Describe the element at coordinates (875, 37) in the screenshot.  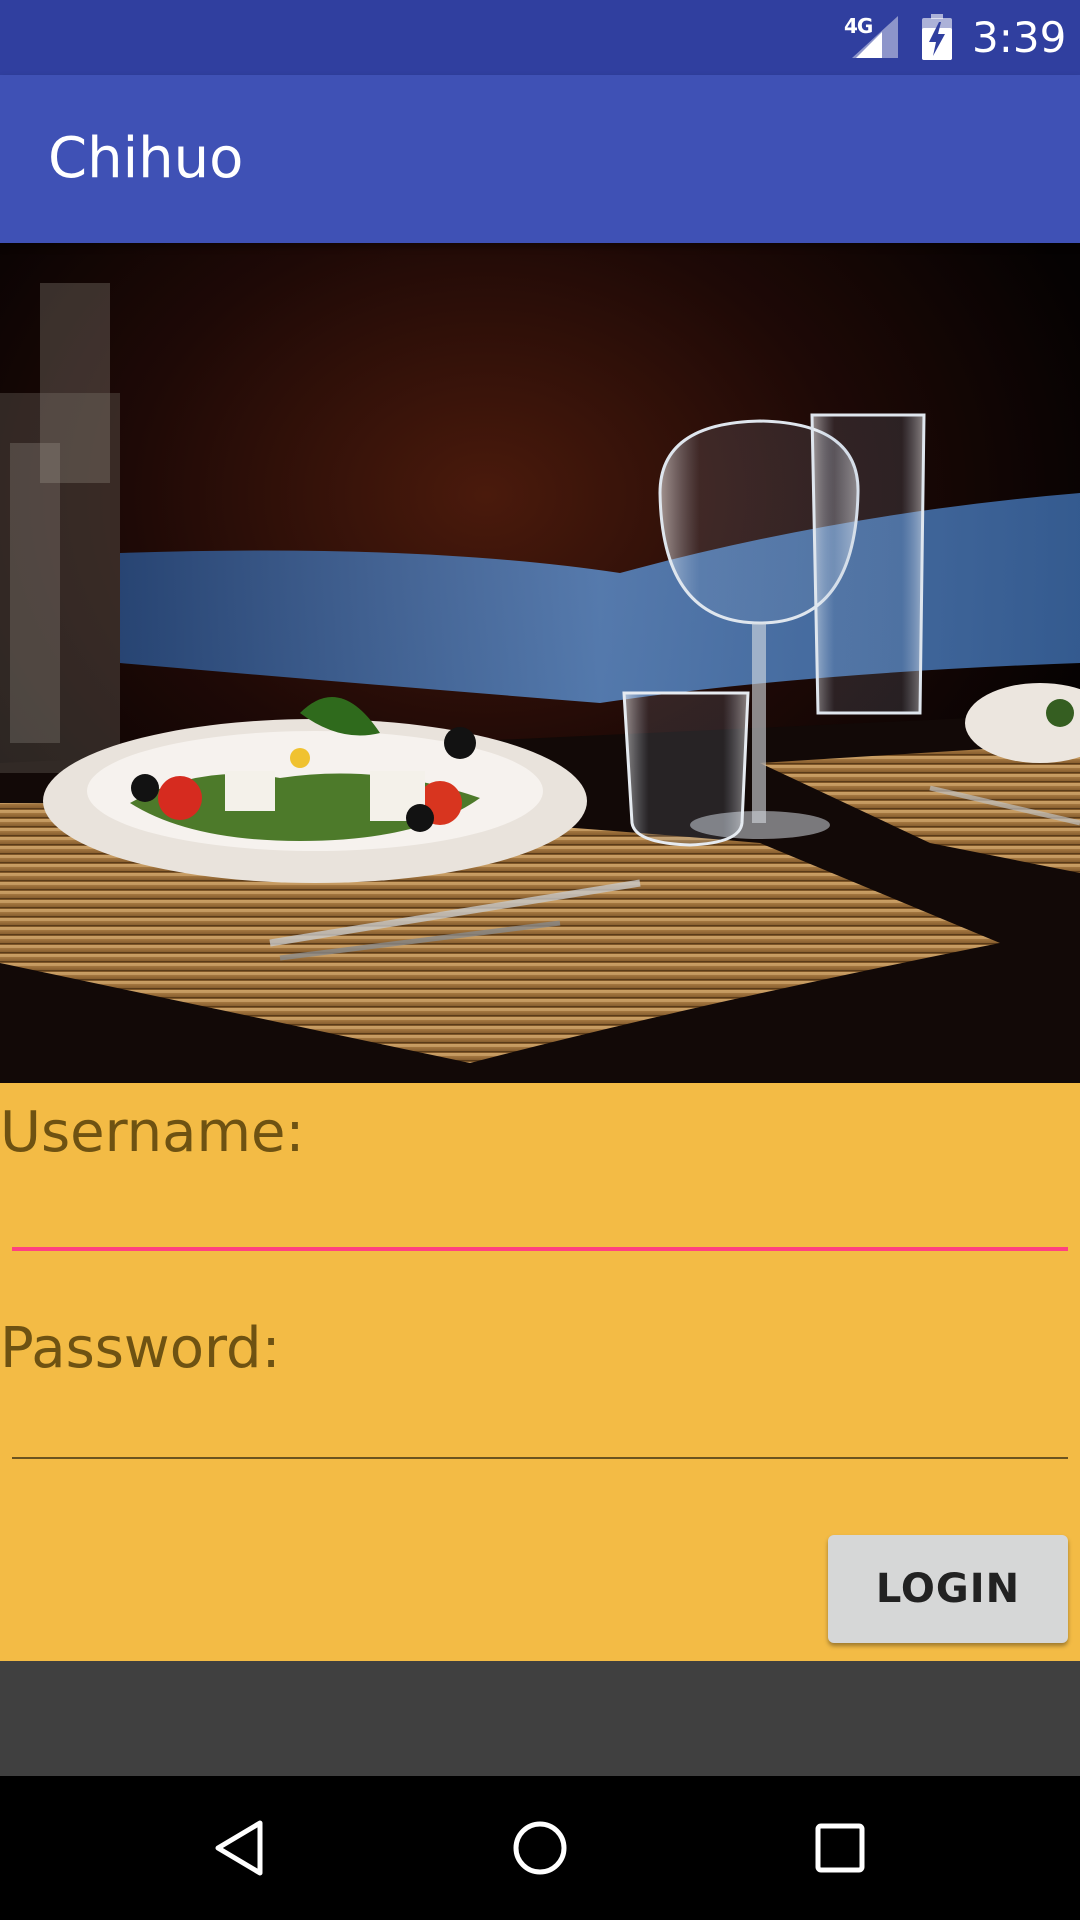
I see `cell-signal-icon` at that location.